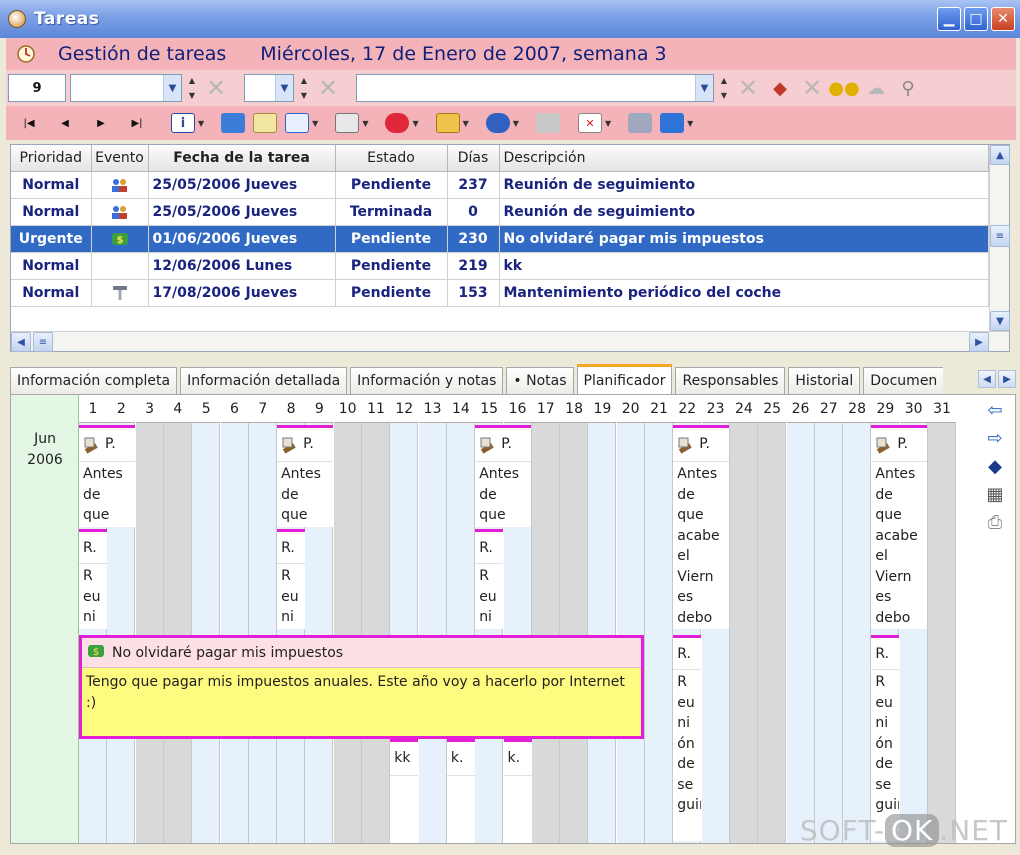  What do you see at coordinates (304, 88) in the screenshot?
I see `event-spinner: ▲ ▼` at bounding box center [304, 88].